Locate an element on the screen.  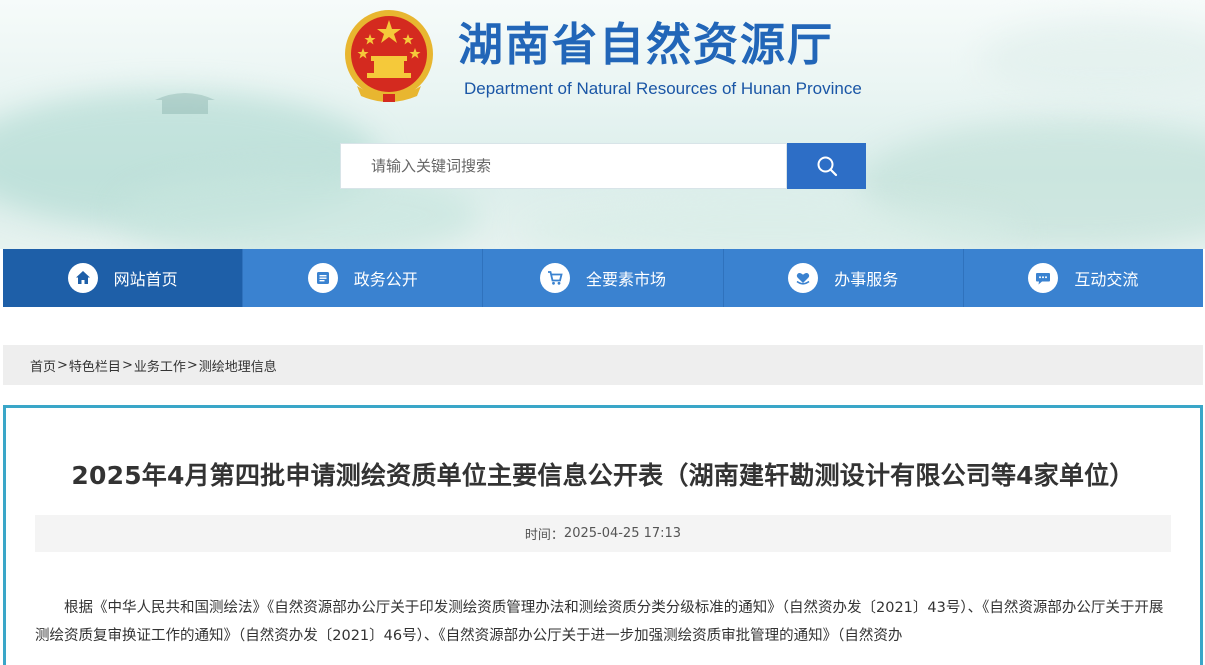
site-title: 湖南省自然资源厅 is located at coordinates (646, 44).